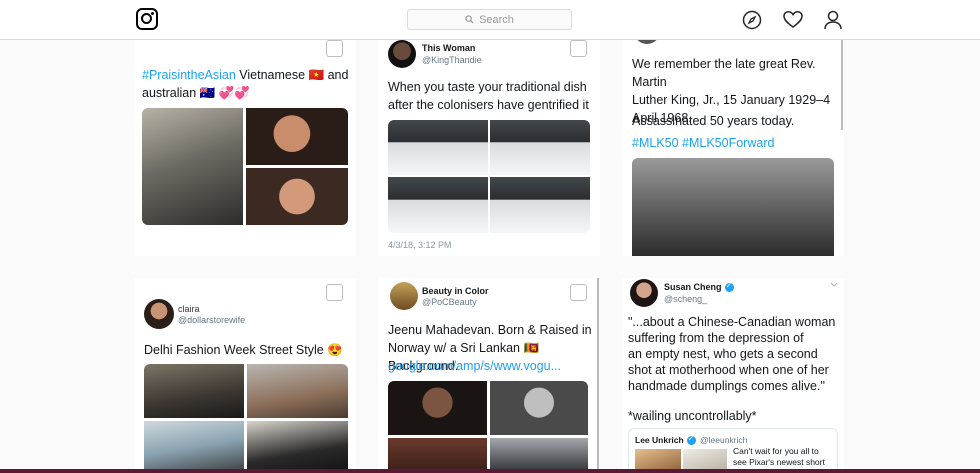  Describe the element at coordinates (699, 287) in the screenshot. I see `user-name: Susan Cheng` at that location.